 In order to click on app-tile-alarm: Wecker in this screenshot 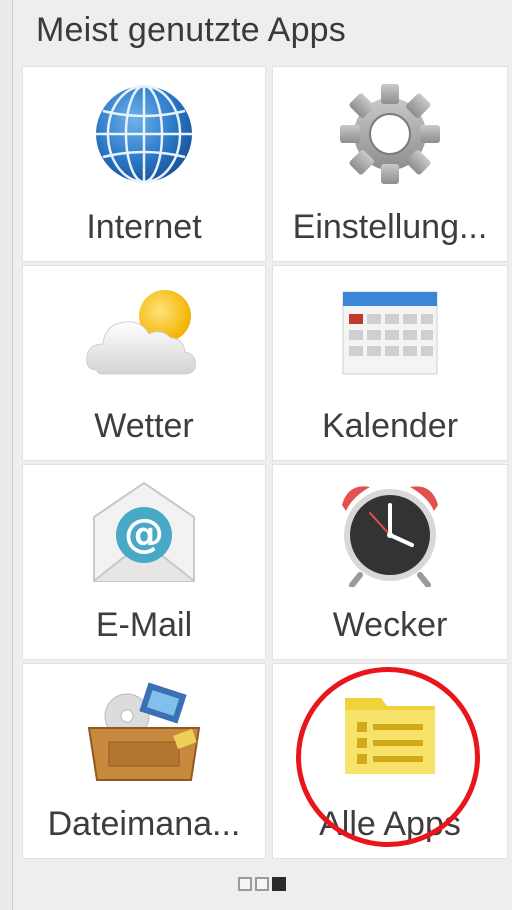, I will do `click(390, 562)`.